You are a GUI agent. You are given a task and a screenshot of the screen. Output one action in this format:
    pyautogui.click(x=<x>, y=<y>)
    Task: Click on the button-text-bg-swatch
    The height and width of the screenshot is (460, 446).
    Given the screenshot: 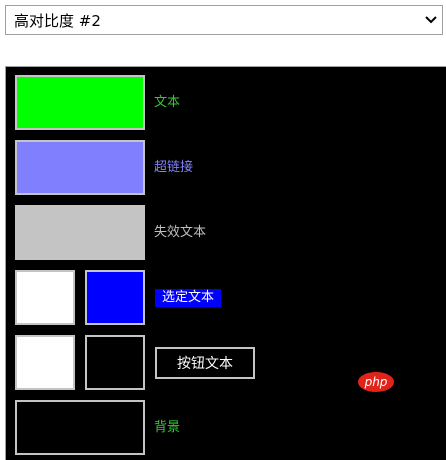 What is the action you would take?
    pyautogui.click(x=115, y=362)
    